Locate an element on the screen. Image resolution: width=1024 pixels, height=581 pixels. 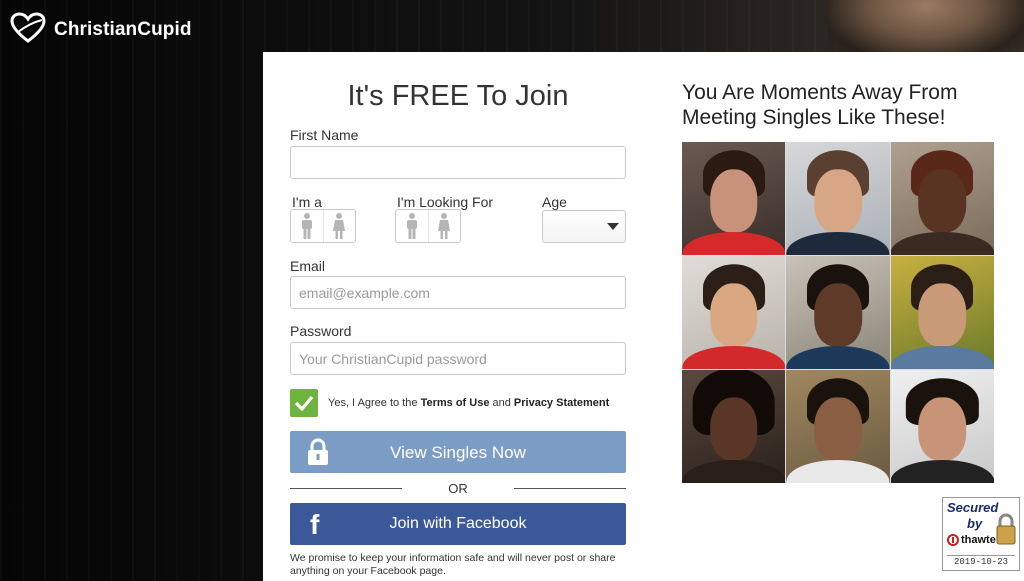
first-name-label: First Name is located at coordinates (324, 135).